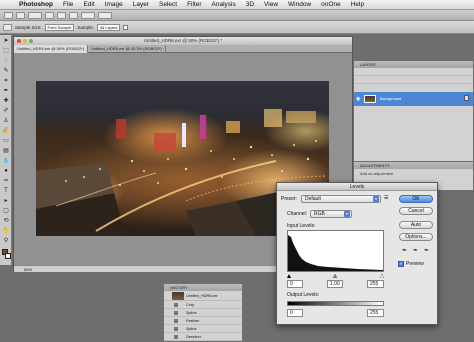 This screenshot has width=474, height=342. What do you see at coordinates (6, 161) in the screenshot?
I see `blur-tool-icon: 💧` at bounding box center [6, 161].